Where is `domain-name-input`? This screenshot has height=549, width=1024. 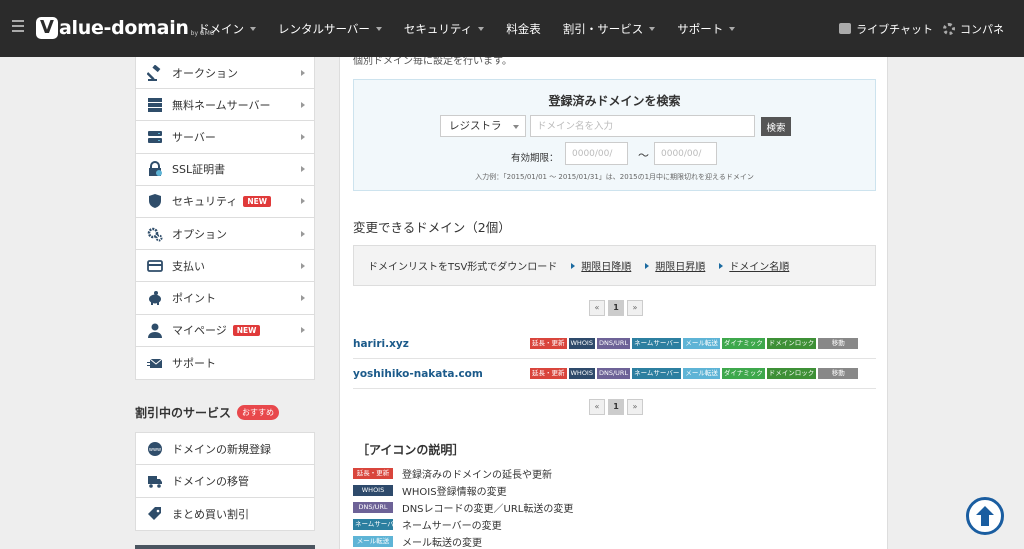
domain-name-input is located at coordinates (642, 126).